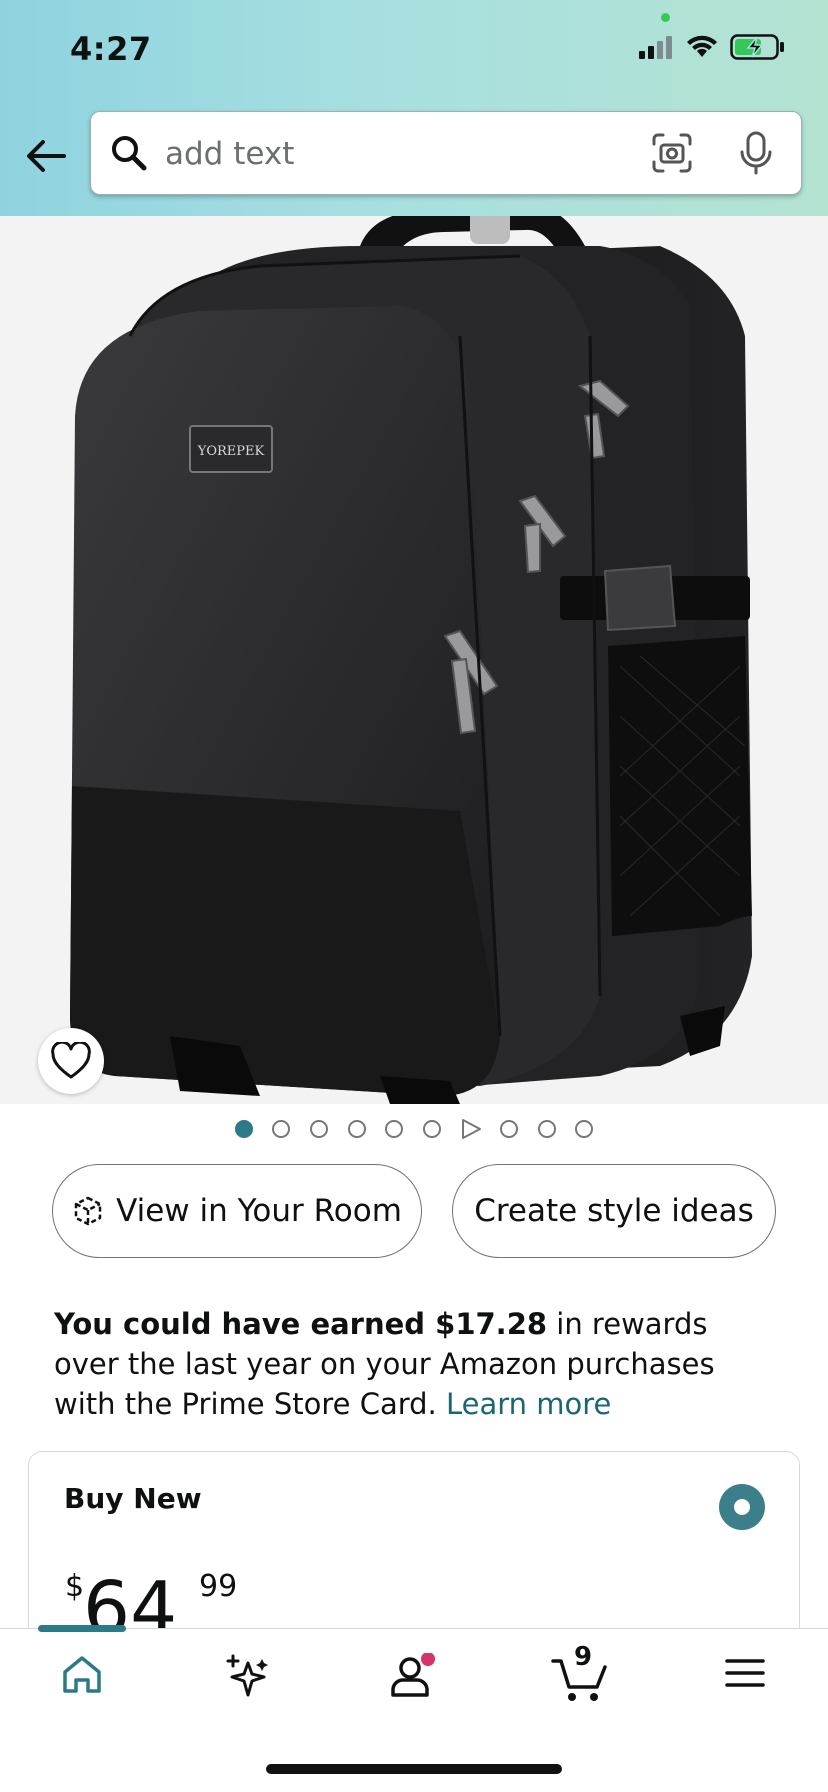 The width and height of the screenshot is (828, 1792). What do you see at coordinates (231, 451) in the screenshot?
I see `brand-label: YOREPEK` at bounding box center [231, 451].